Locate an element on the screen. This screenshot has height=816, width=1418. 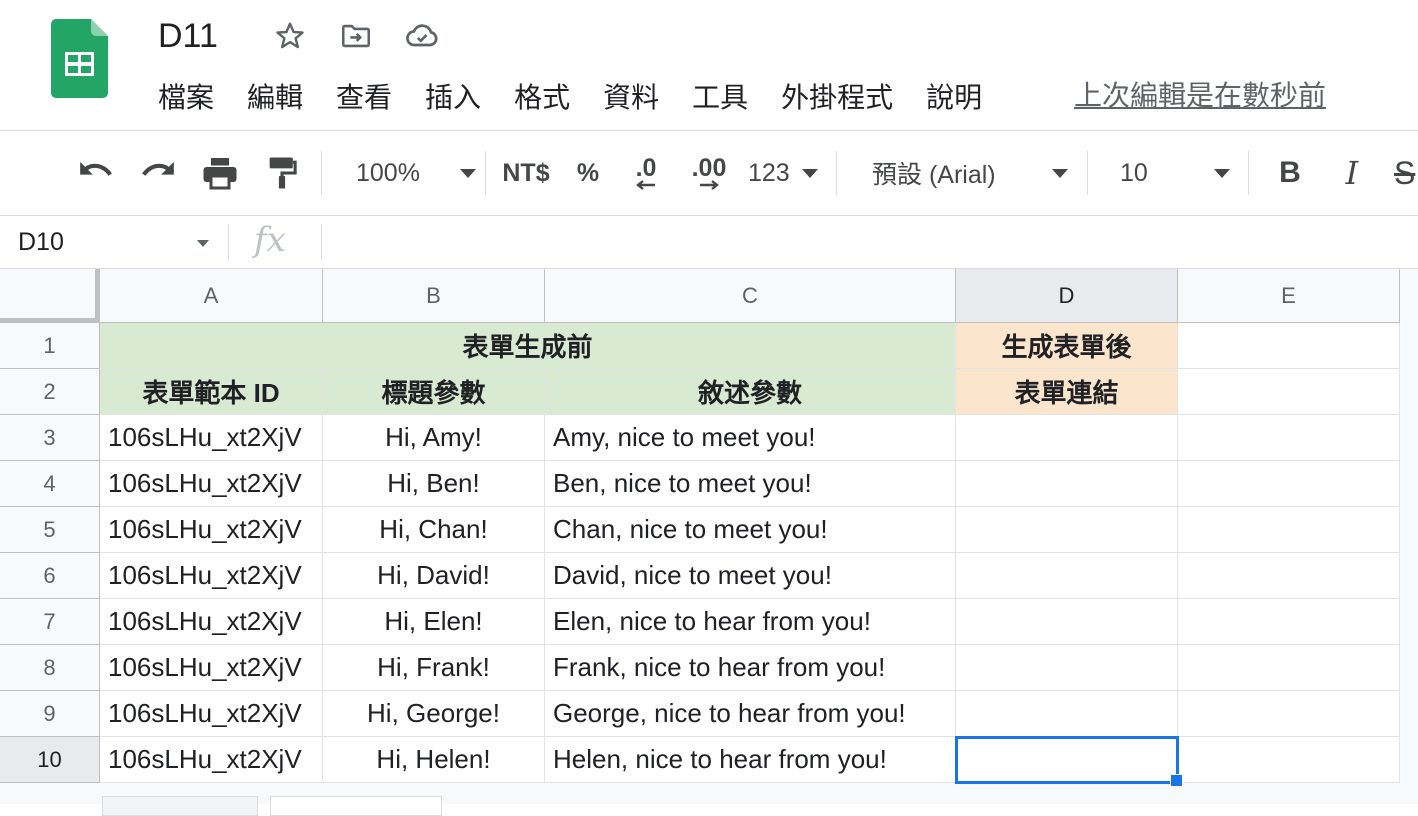
row-header-2: 2 is located at coordinates (50, 392).